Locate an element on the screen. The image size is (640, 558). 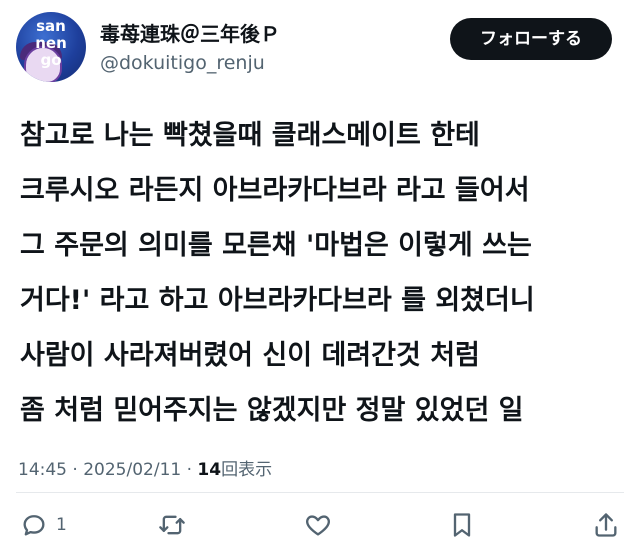
views-count: 14 is located at coordinates (209, 470).